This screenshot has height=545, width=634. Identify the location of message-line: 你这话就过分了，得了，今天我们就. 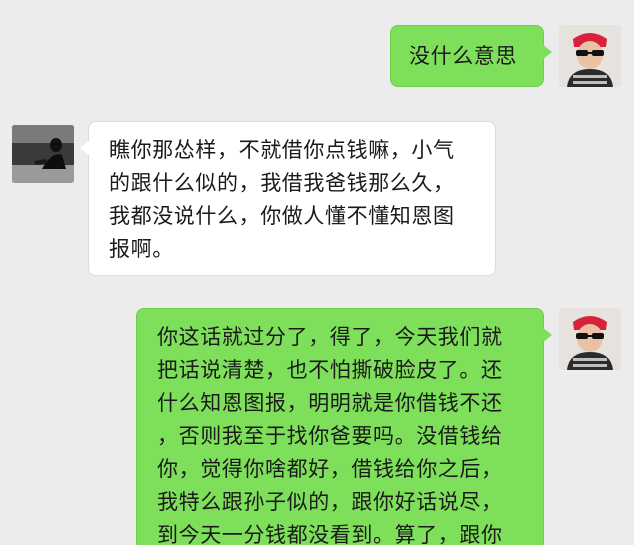
(330, 337).